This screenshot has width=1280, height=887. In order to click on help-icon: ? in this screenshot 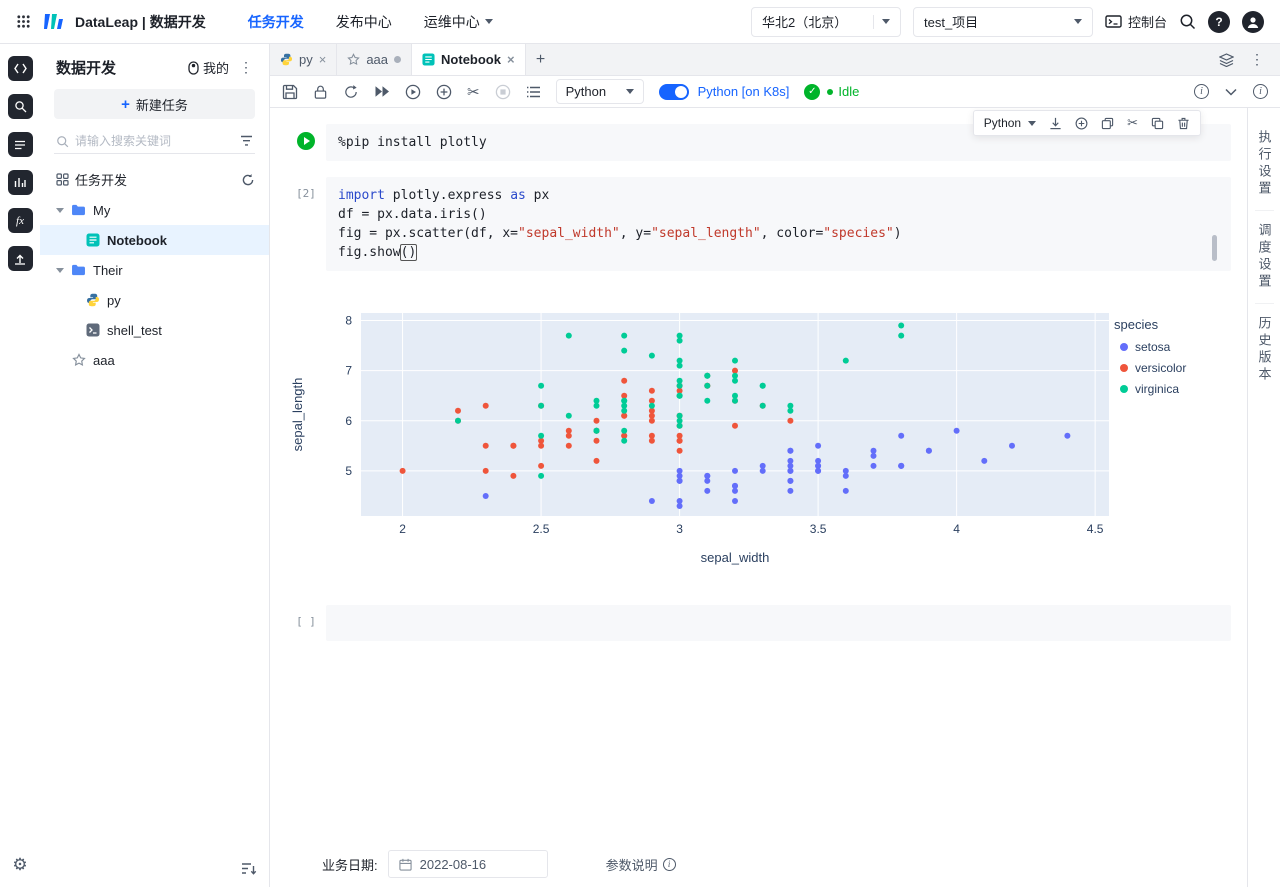, I will do `click(1219, 21)`.